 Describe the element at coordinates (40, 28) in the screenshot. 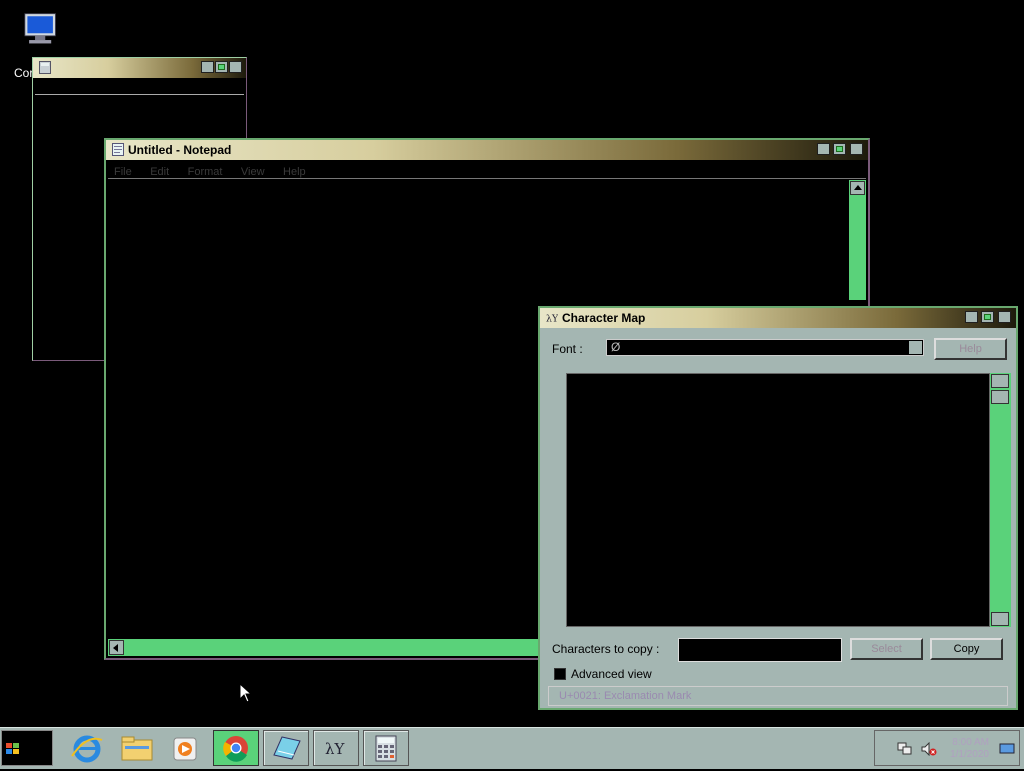

I see `computer-icon` at that location.